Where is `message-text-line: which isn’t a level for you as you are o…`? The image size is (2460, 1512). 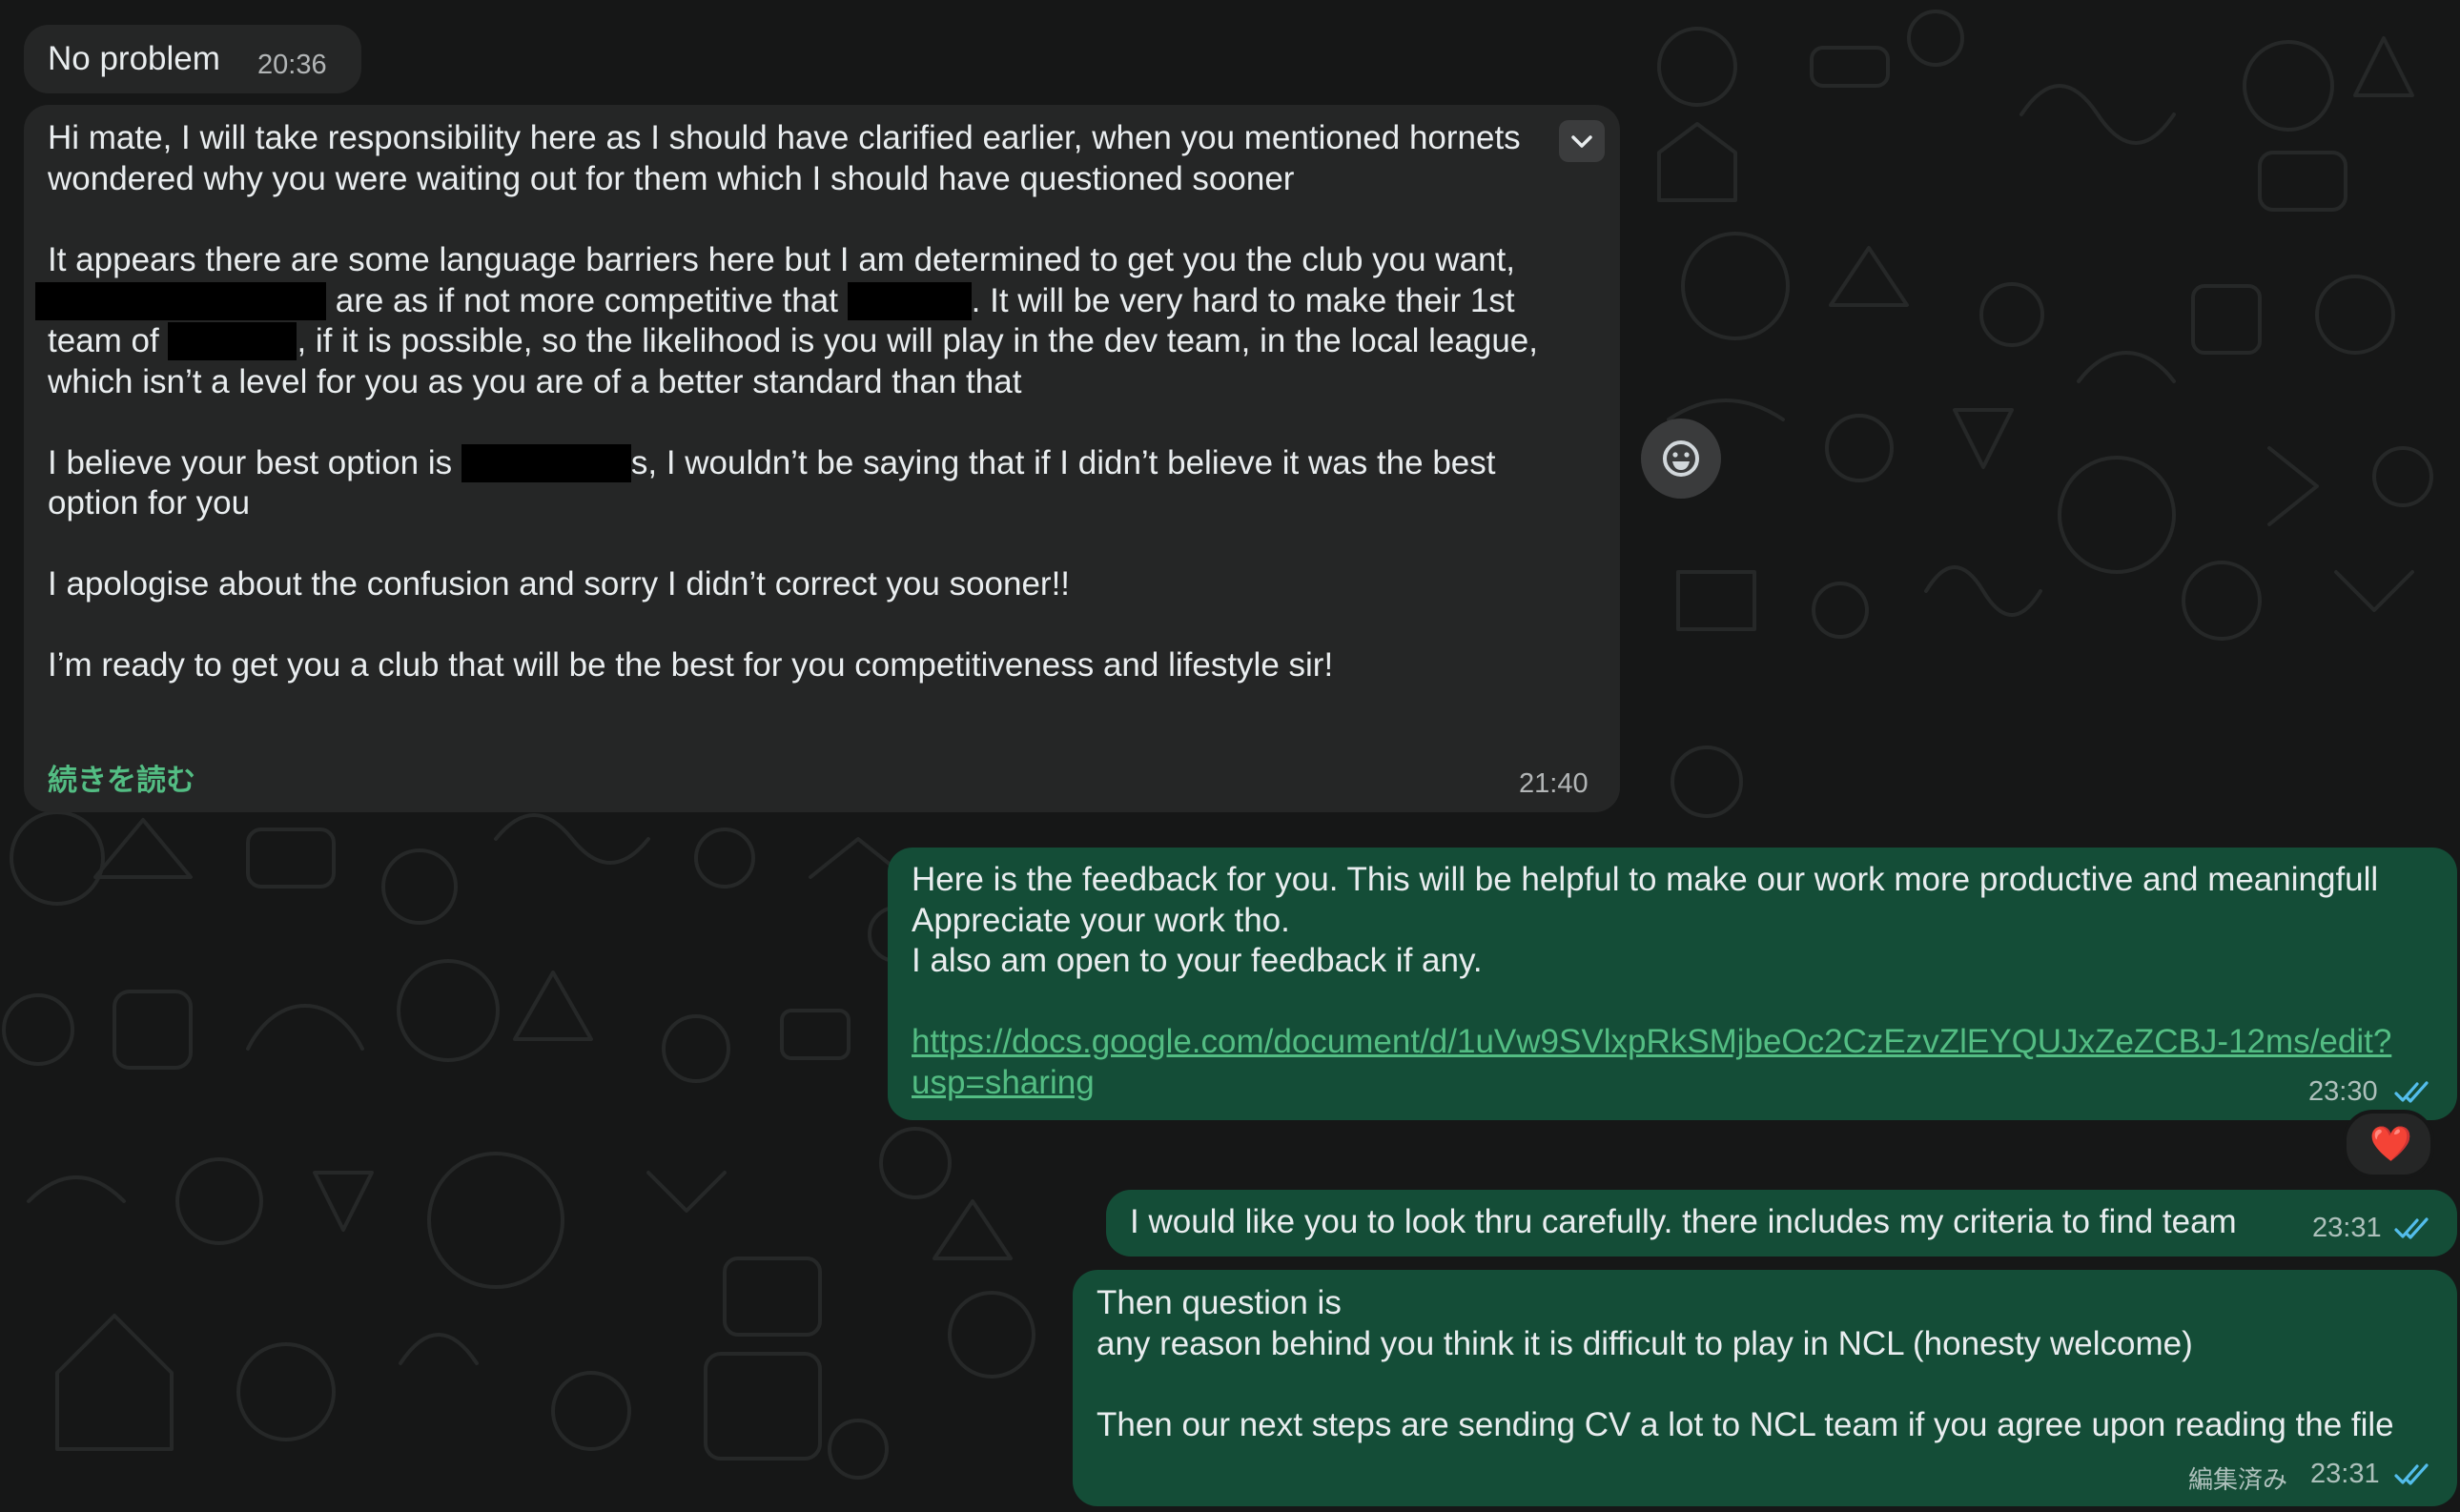
message-text-line: which isn’t a level for you as you are o… is located at coordinates (535, 381).